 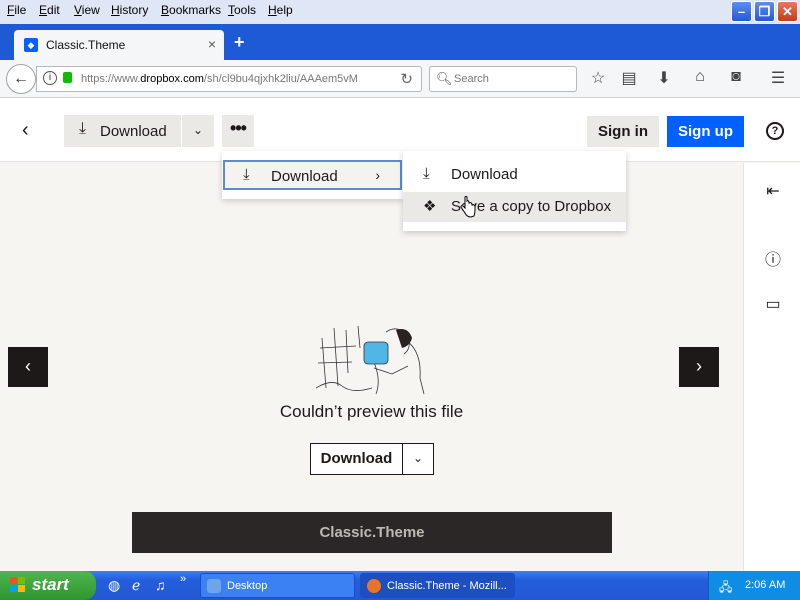 What do you see at coordinates (372, 532) in the screenshot?
I see `filename-bar: Classic.Theme` at bounding box center [372, 532].